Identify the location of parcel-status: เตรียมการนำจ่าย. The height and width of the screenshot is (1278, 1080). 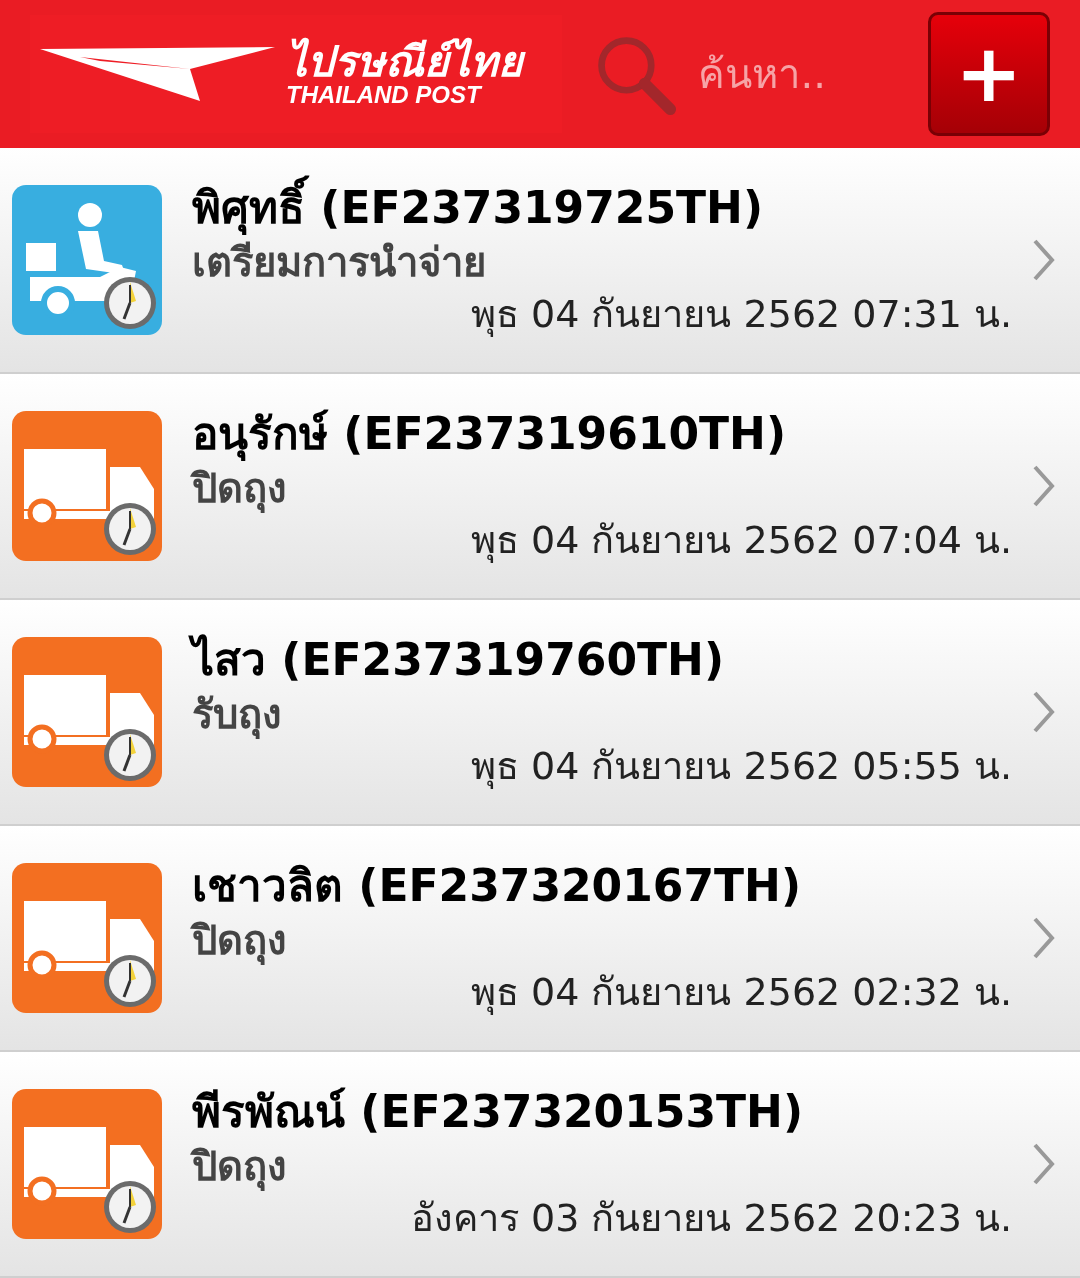
(339, 262).